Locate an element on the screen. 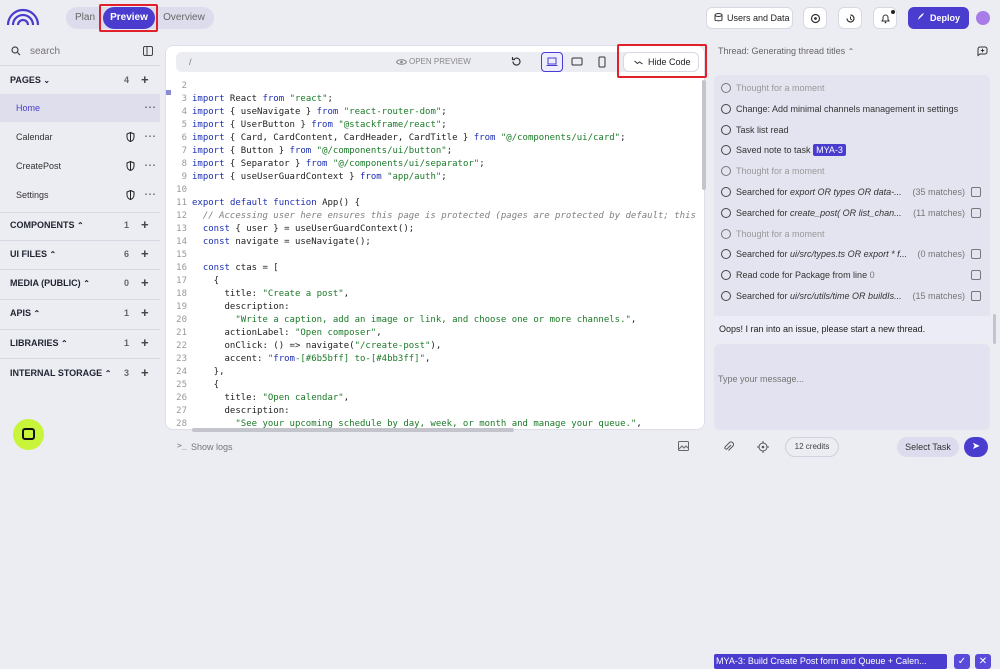 This screenshot has height=669, width=1000. section-libraries: LIBRARIES ⌃ 1 + is located at coordinates (80, 343).